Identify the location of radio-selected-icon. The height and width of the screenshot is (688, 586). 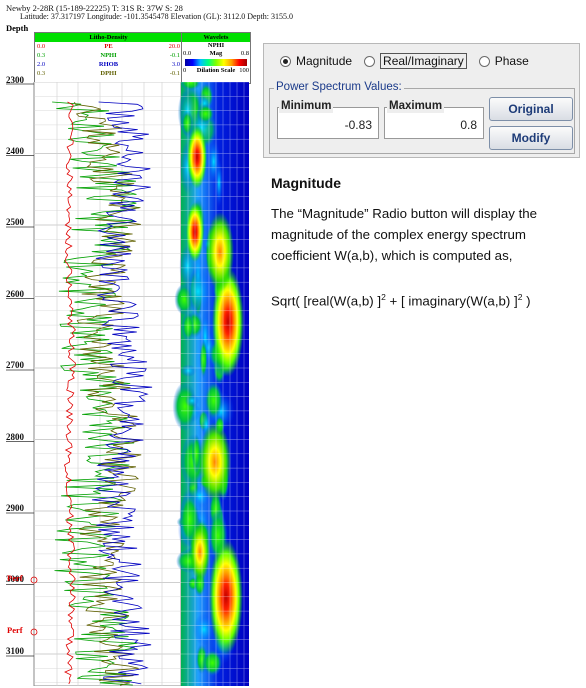
(285, 61).